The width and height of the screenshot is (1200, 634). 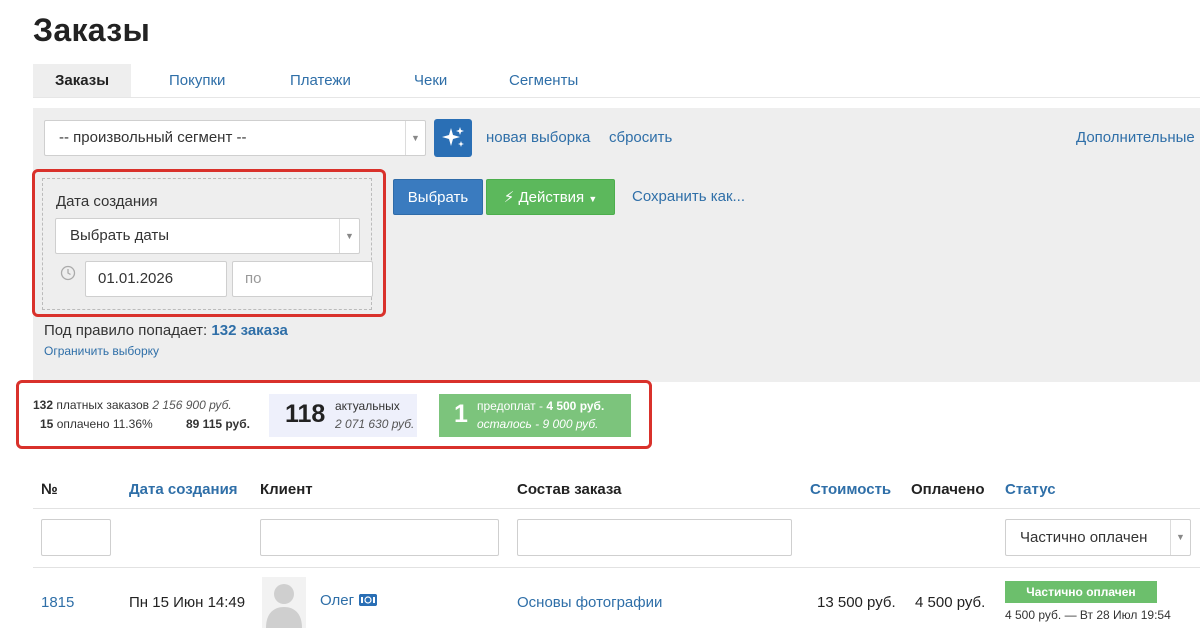 What do you see at coordinates (153, 137) in the screenshot?
I see `segment-select-value: -- произвольный сегмент --` at bounding box center [153, 137].